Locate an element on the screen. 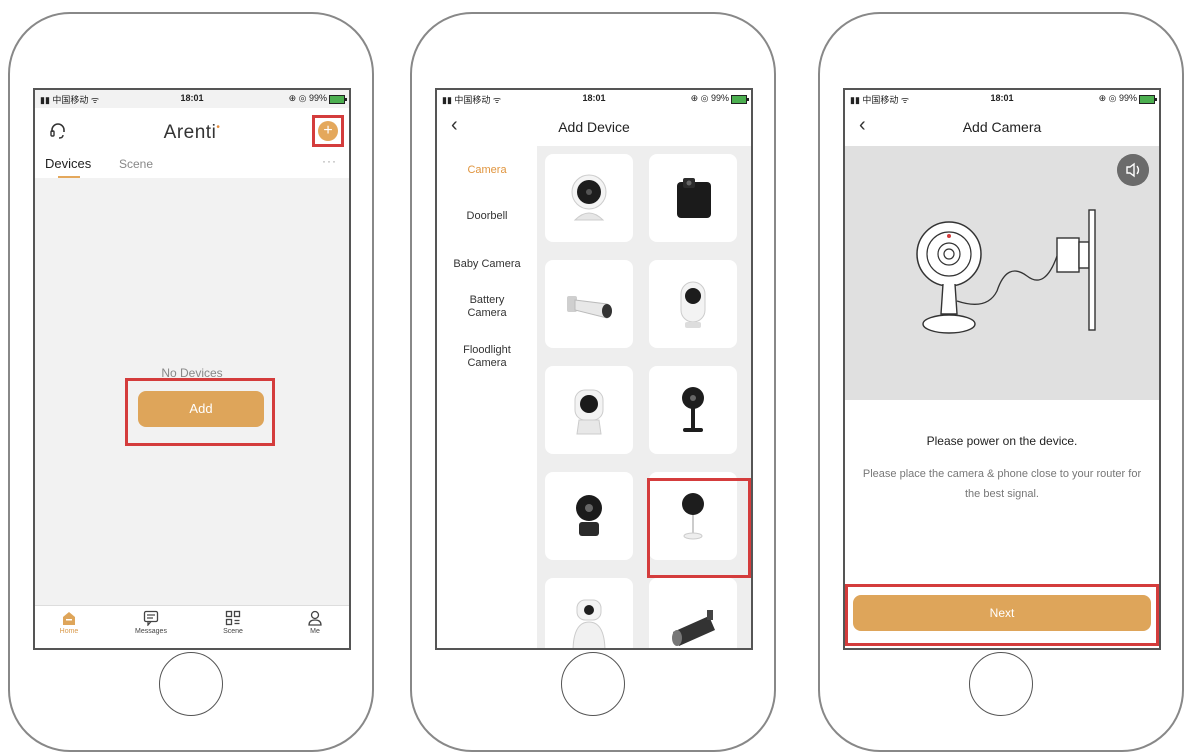 This screenshot has height=752, width=1184. ptz-camera-icon is located at coordinates (589, 623).